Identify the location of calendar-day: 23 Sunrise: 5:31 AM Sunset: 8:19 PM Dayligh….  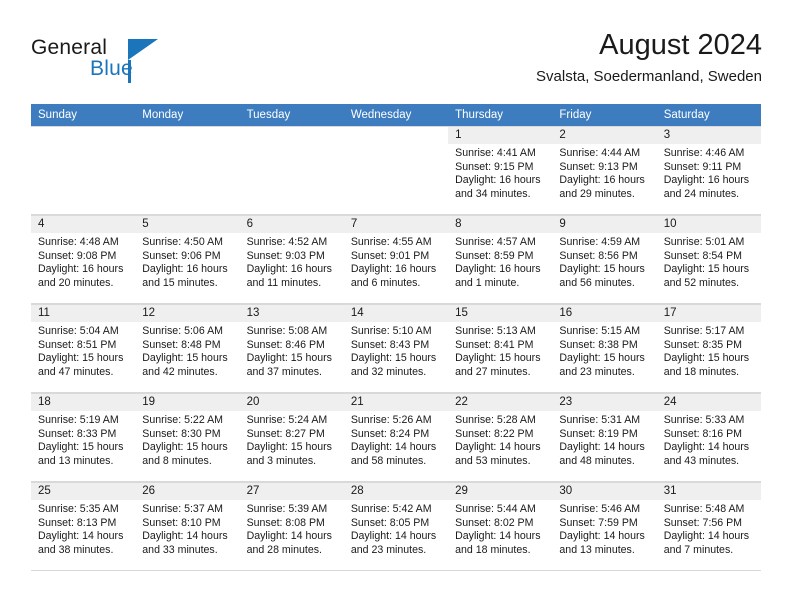
(604, 437).